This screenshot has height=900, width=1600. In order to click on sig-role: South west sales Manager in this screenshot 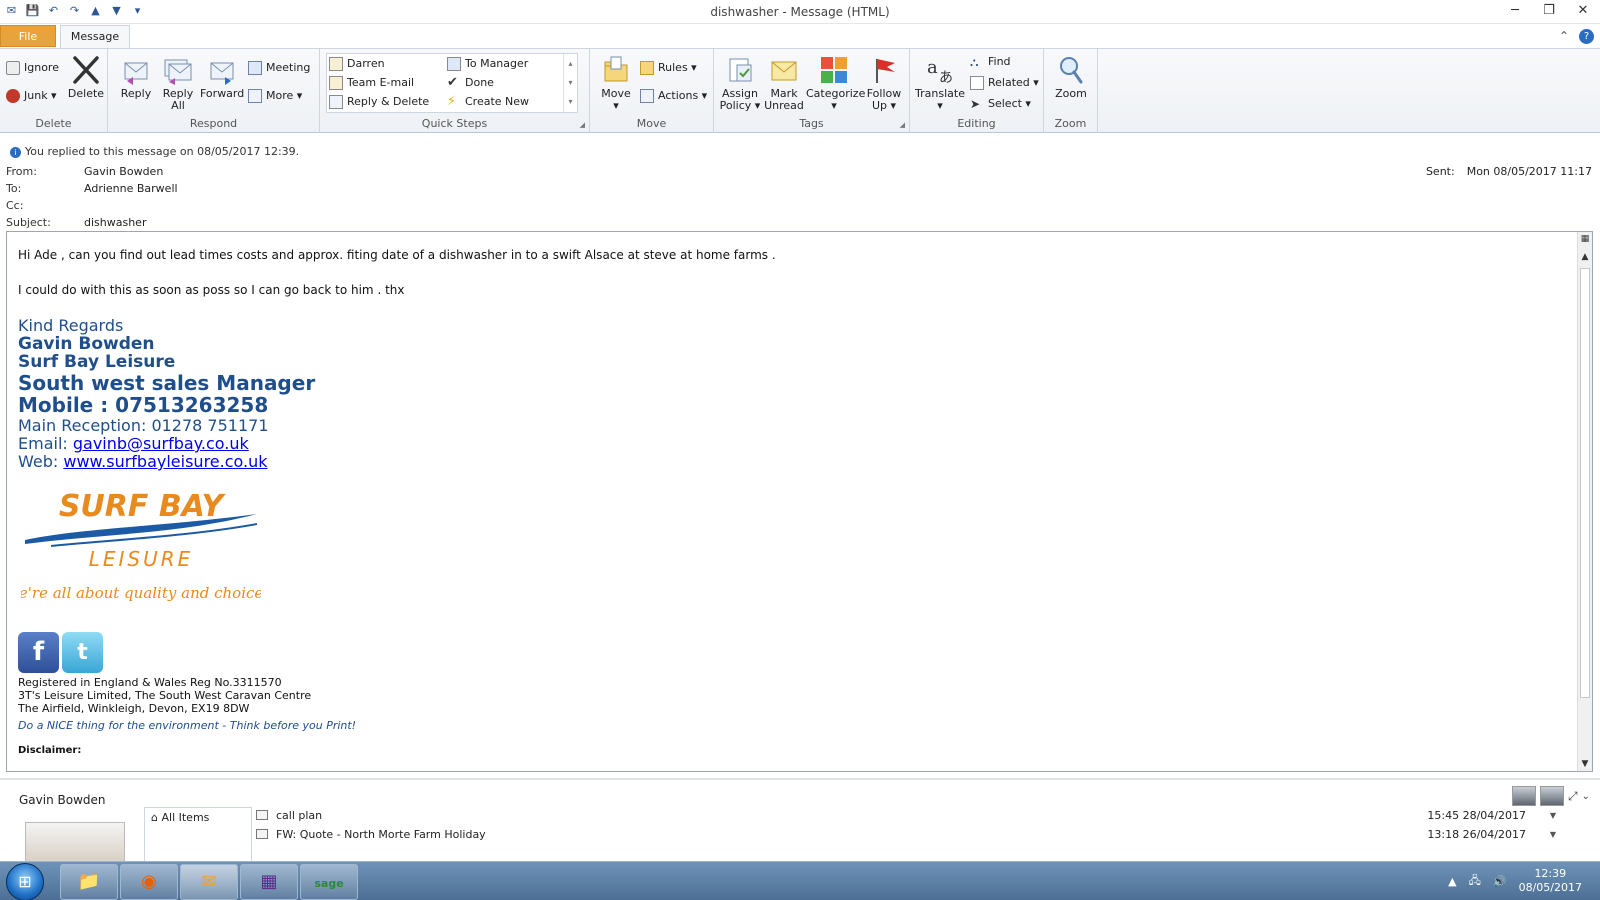, I will do `click(167, 383)`.